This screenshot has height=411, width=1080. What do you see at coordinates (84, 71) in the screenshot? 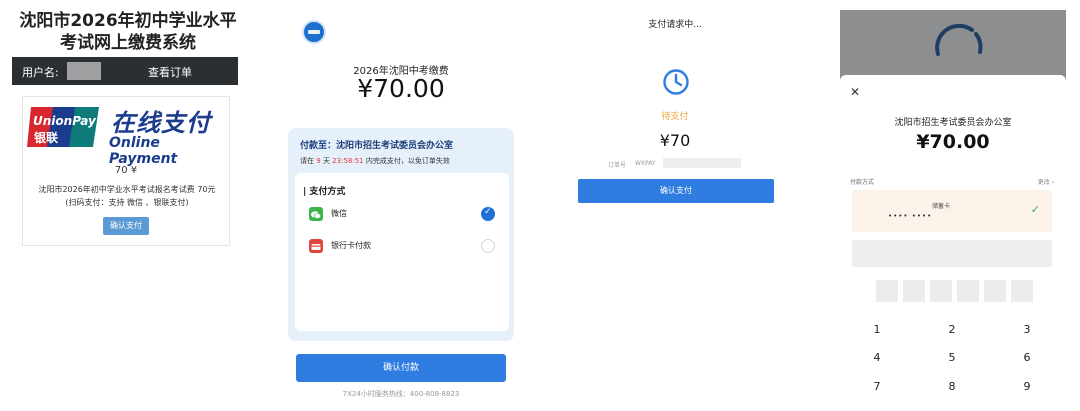
I see `username-redacted` at bounding box center [84, 71].